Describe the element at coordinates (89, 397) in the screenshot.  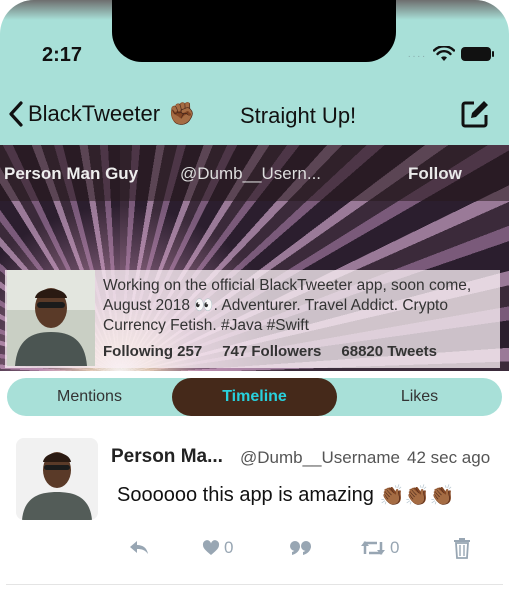
I see `tab-mentions: Mentions` at that location.